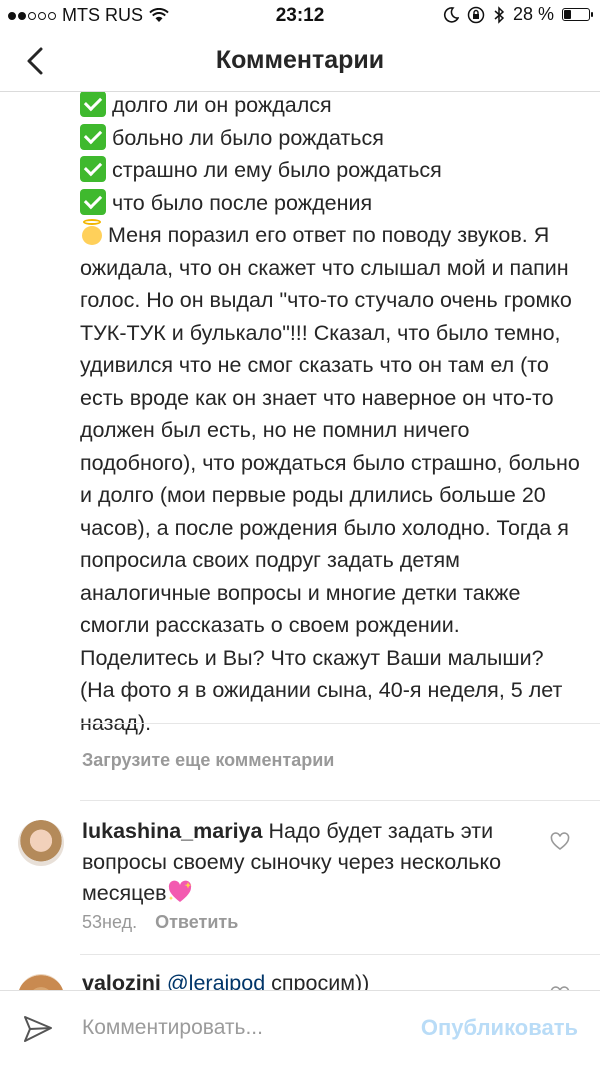 The height and width of the screenshot is (1066, 600). Describe the element at coordinates (577, 14) in the screenshot. I see `battery-icon` at that location.